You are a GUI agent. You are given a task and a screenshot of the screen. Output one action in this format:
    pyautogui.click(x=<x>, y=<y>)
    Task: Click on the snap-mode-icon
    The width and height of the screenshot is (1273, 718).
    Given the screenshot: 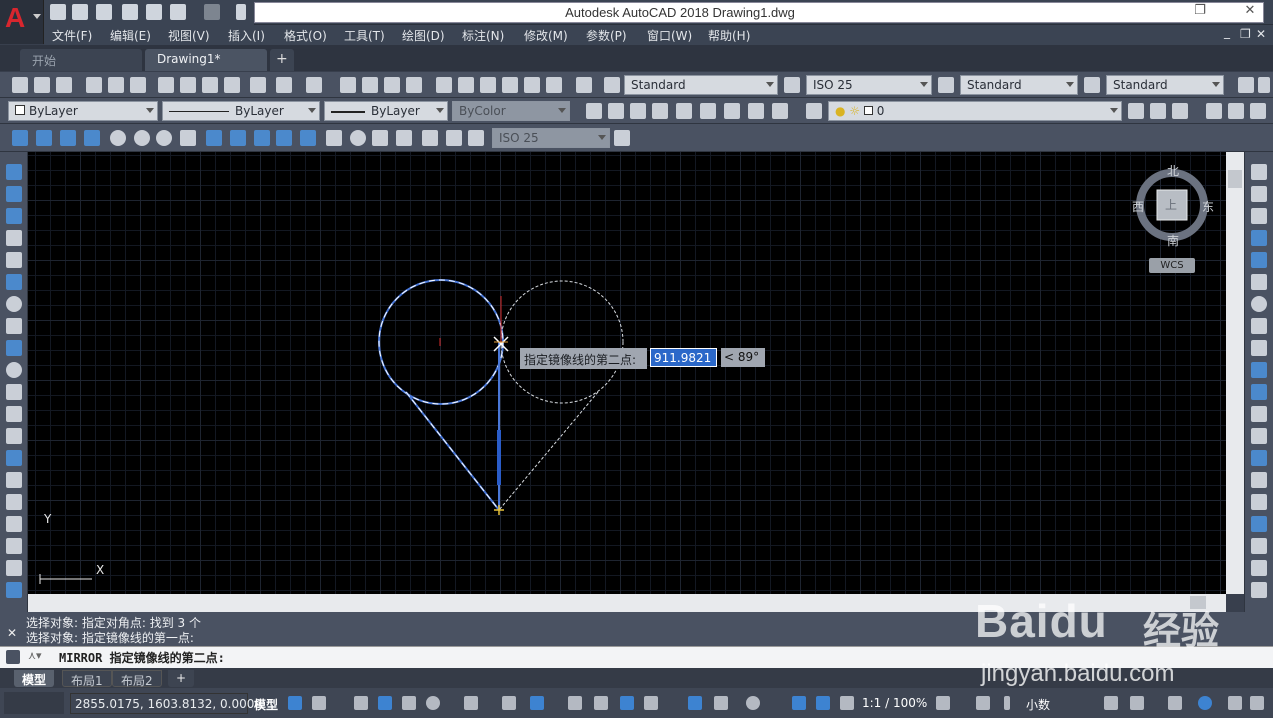 What is the action you would take?
    pyautogui.click(x=319, y=703)
    